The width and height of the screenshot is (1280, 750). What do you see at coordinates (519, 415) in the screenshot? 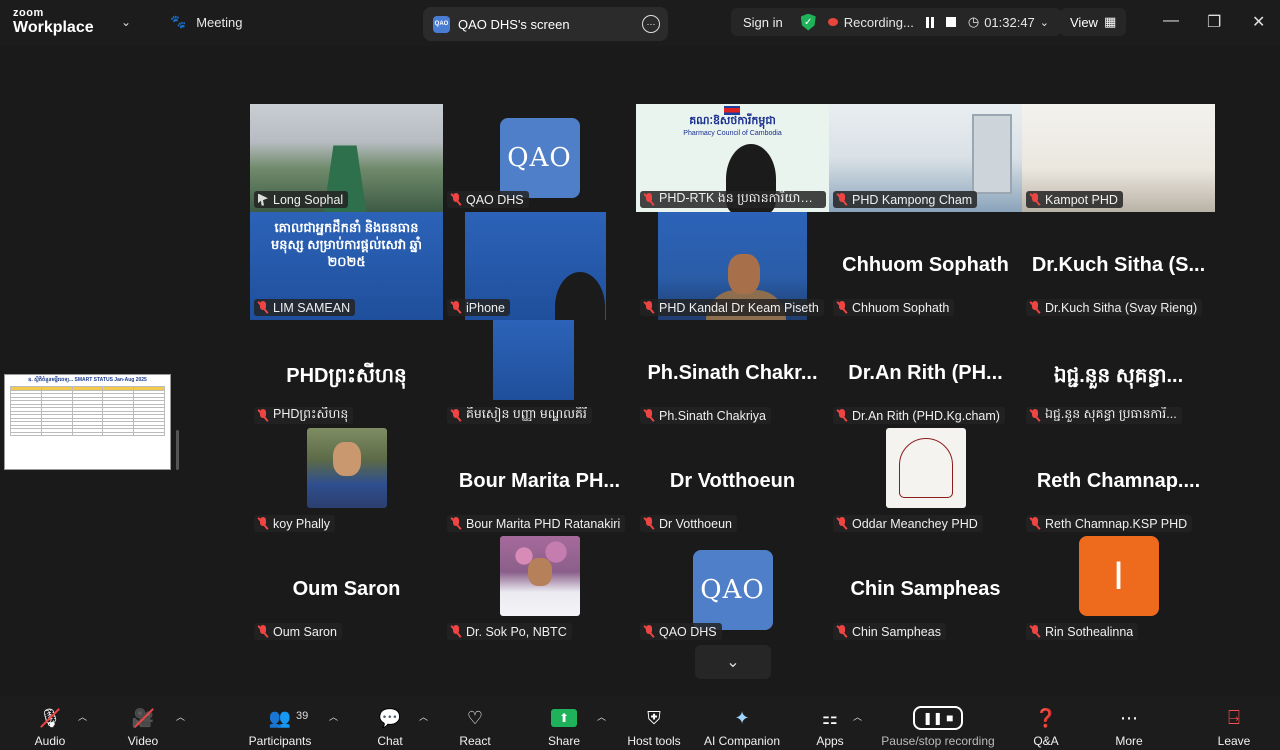
I see `participant-name-label: គីមសៀន បញ្ញា មណ្ឌលគិរី` at bounding box center [519, 415].